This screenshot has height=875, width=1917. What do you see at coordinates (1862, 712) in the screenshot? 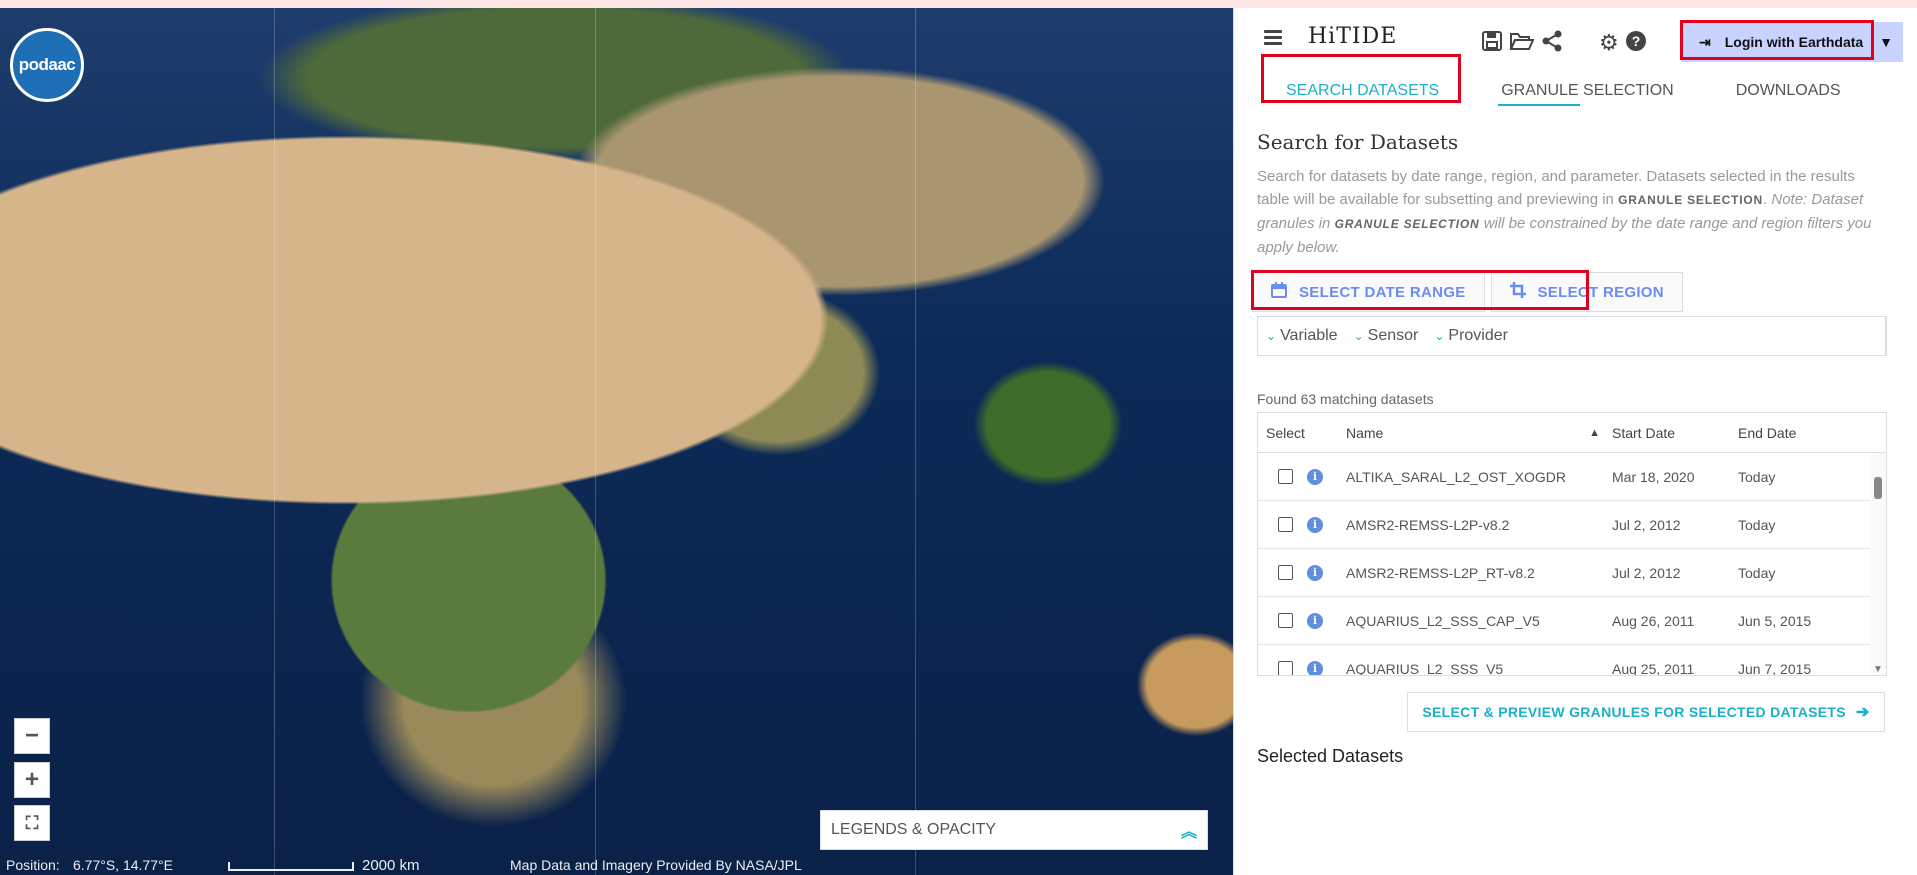
I see `arrow-right-icon: ➔` at bounding box center [1862, 712].